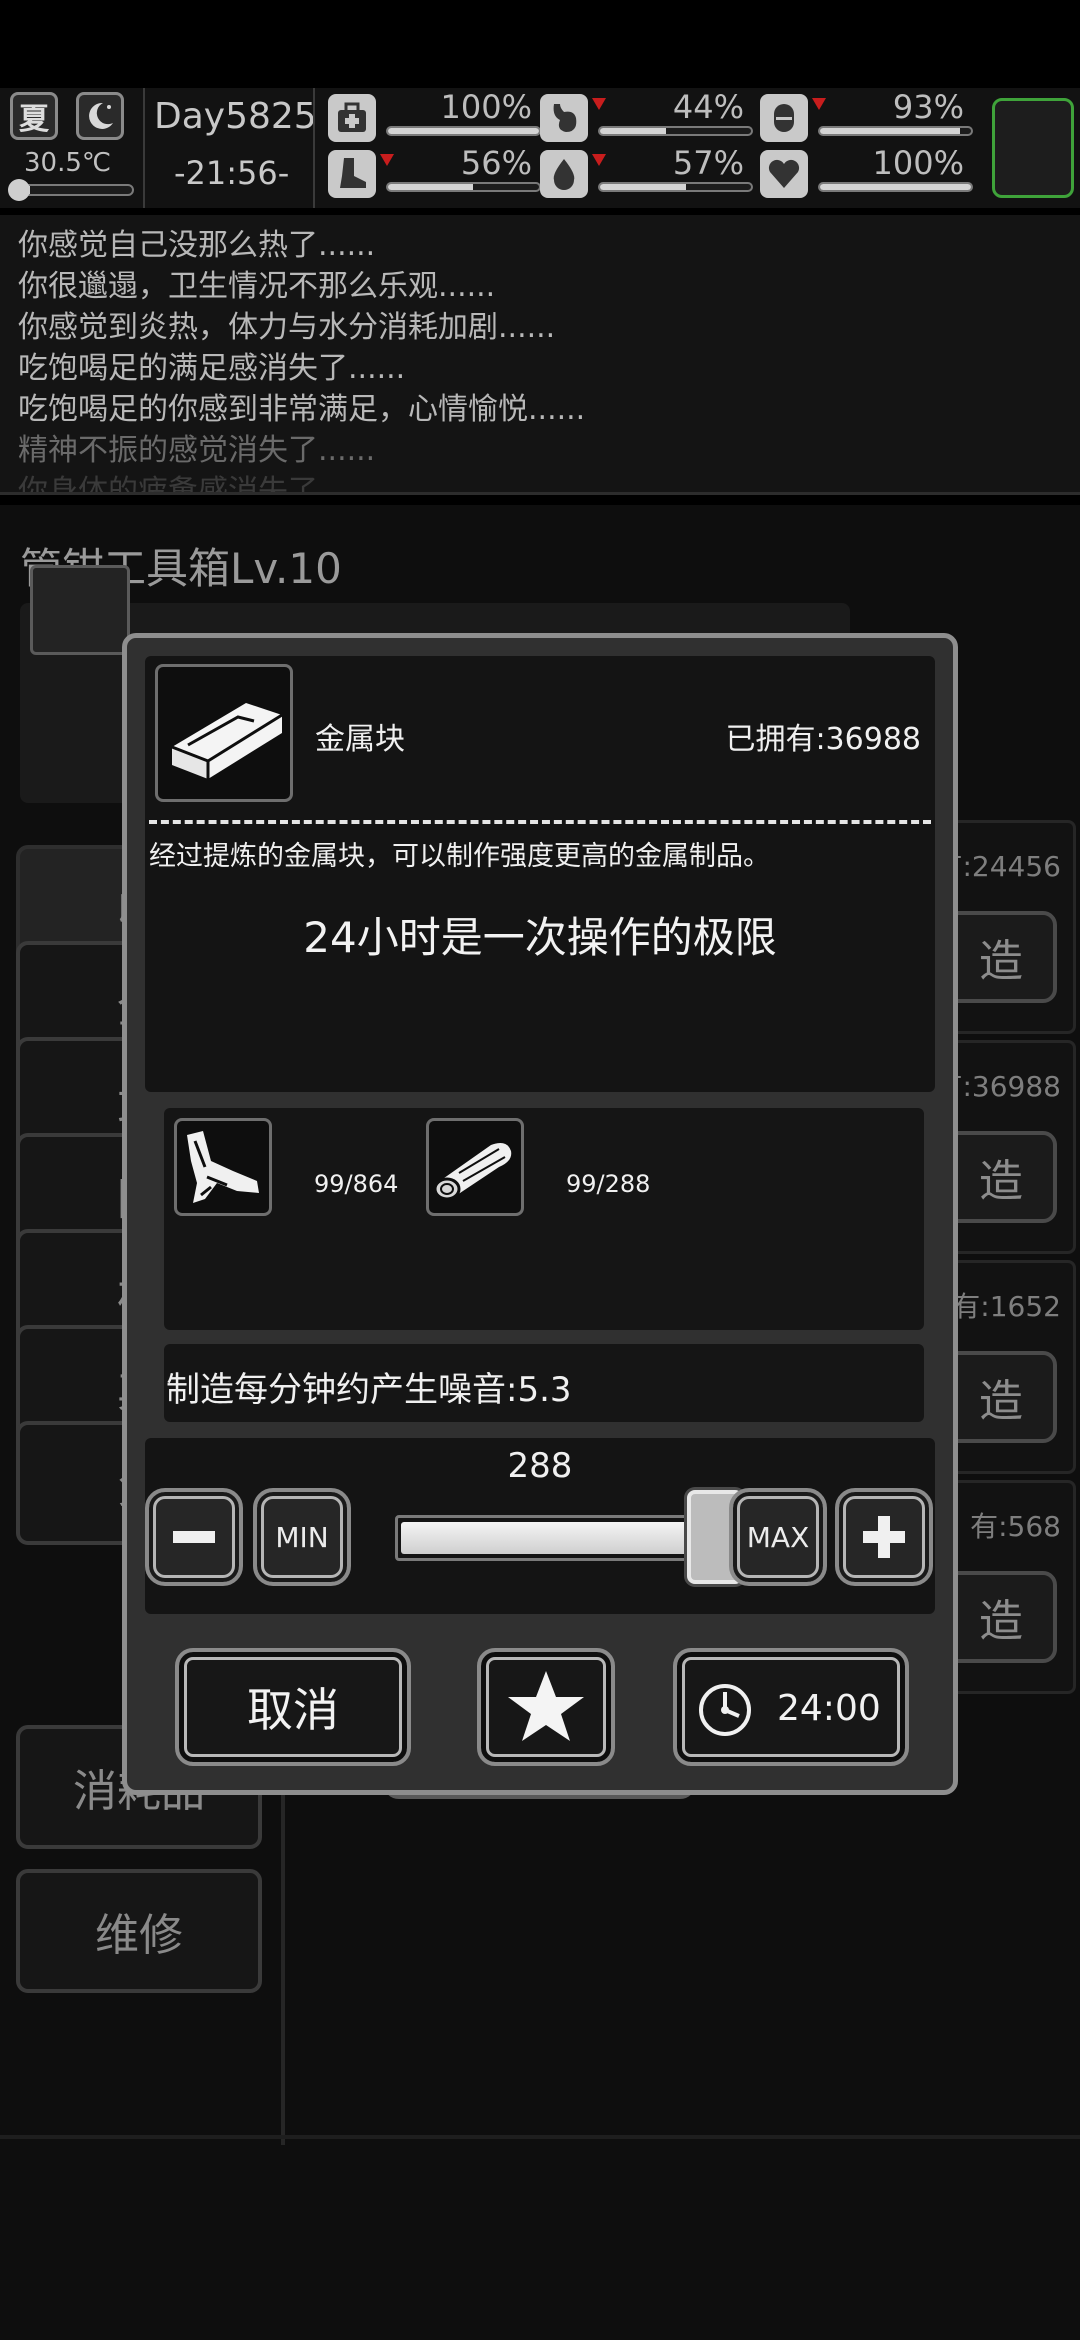 This screenshot has width=1080, height=2340. I want to click on favorite-button, so click(546, 1707).